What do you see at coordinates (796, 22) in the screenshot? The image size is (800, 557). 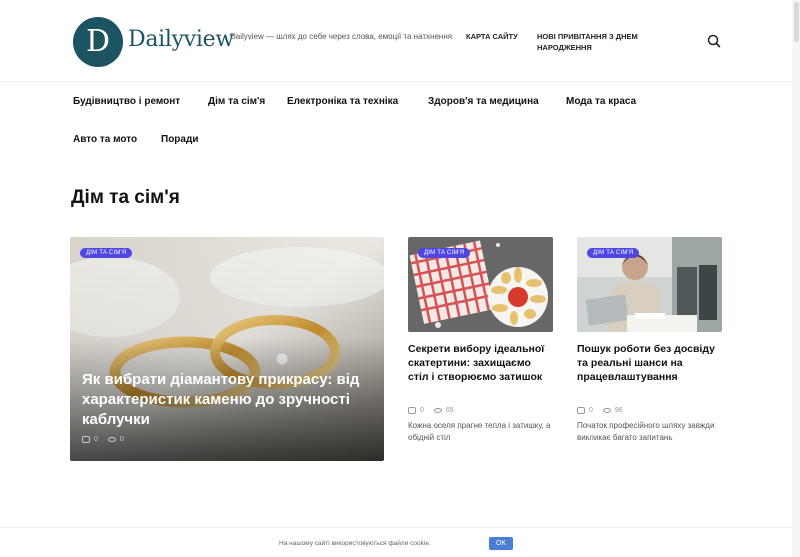 I see `scrollbar-thumb` at bounding box center [796, 22].